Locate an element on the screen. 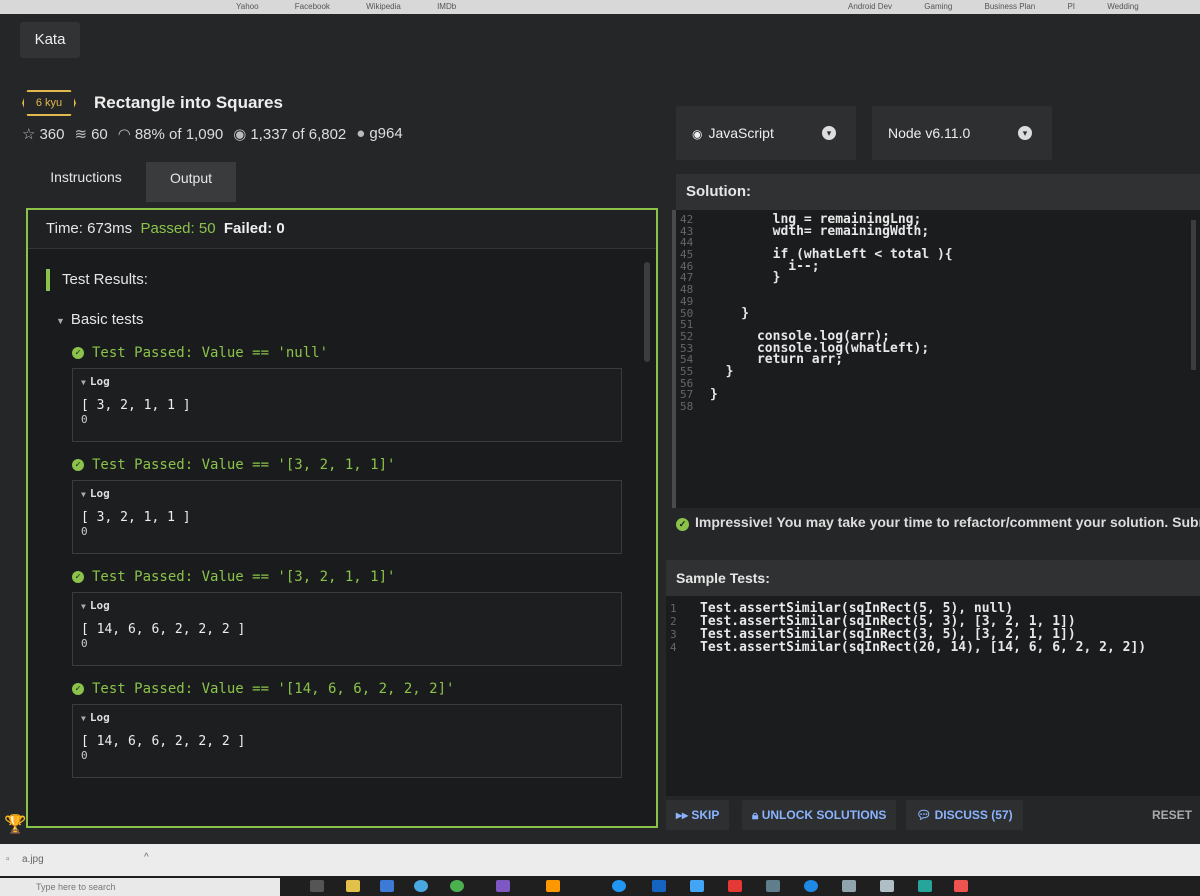  left-tabs: Instructions Output is located at coordinates (131, 182).